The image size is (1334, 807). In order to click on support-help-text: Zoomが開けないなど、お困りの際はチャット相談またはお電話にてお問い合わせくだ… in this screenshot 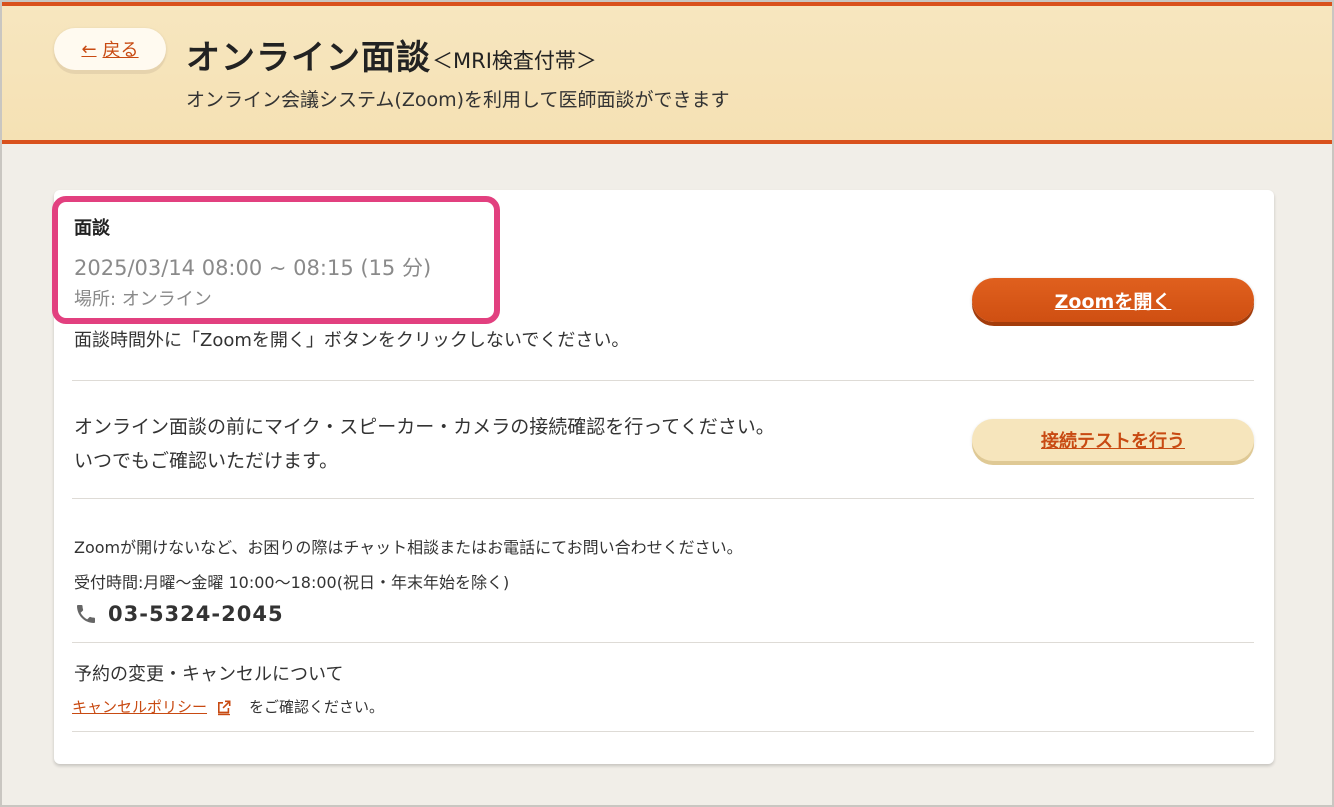, I will do `click(408, 547)`.